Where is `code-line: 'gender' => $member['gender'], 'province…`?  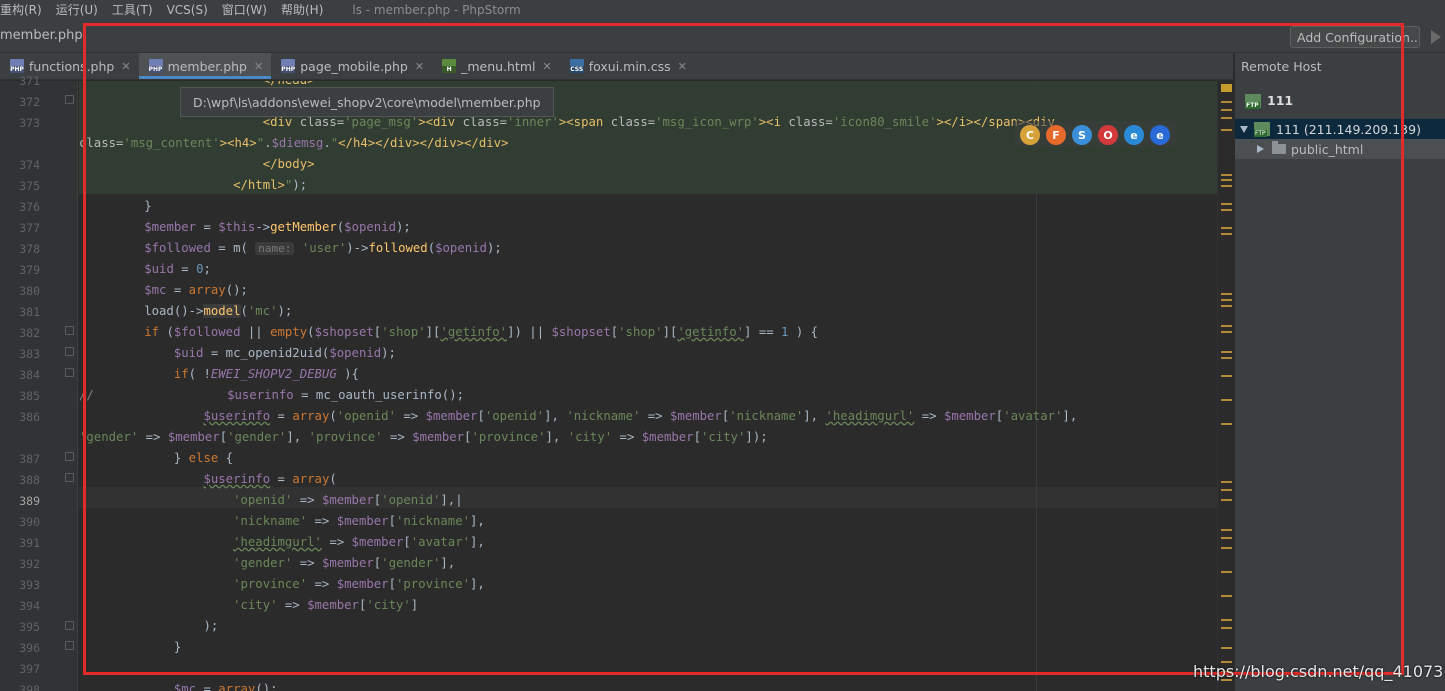
code-line: 'gender' => $member['gender'], 'province… is located at coordinates (423, 437).